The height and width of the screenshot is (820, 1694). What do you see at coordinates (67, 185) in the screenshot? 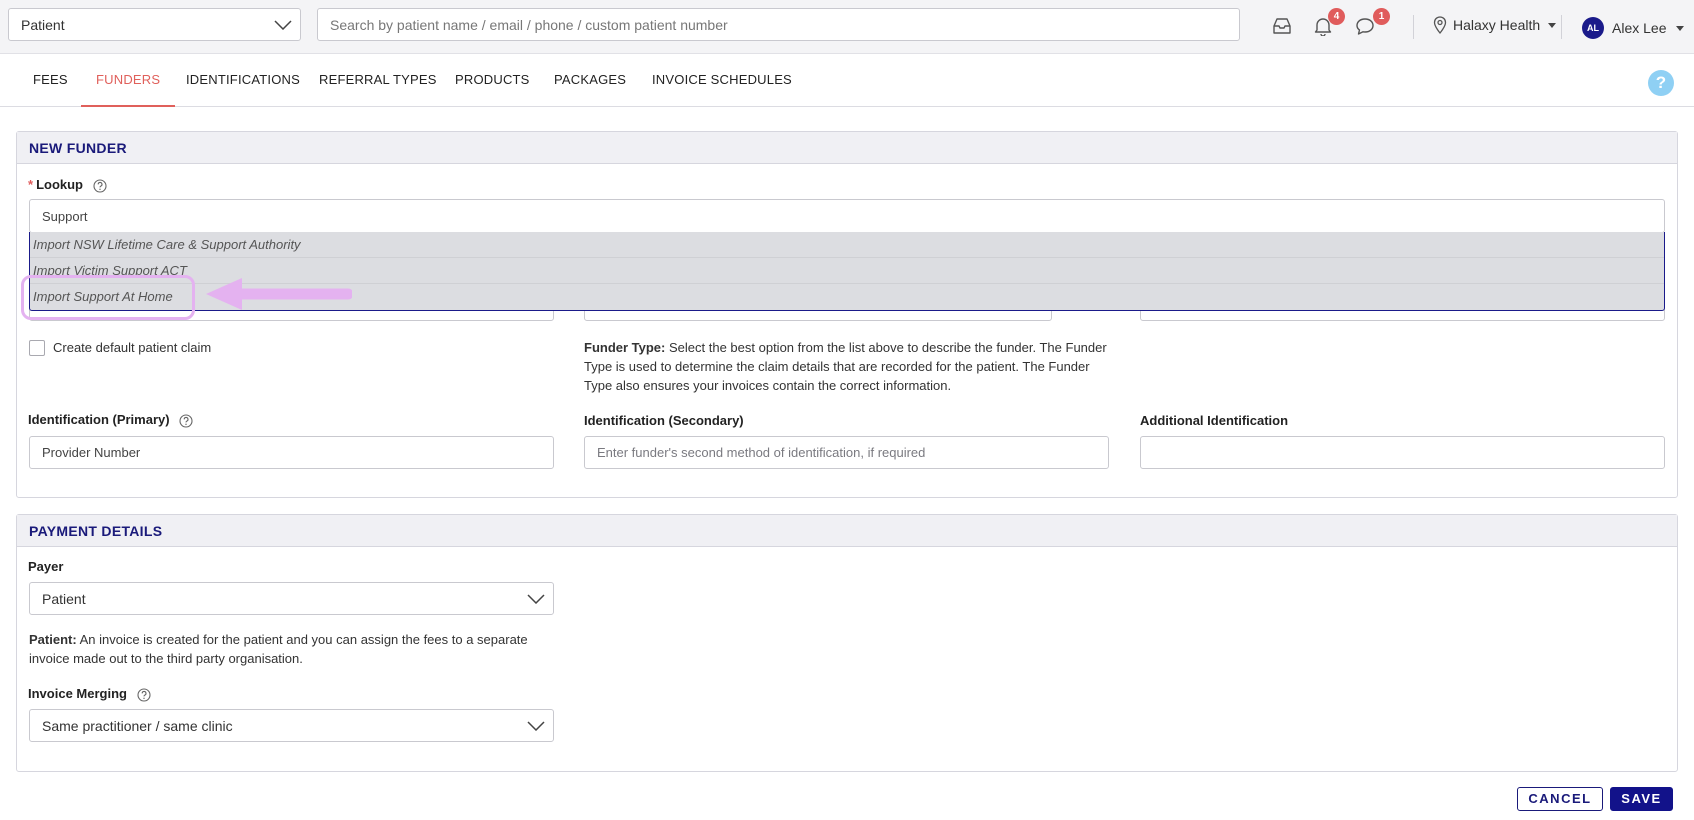
I see `lookup-label: * Lookup` at bounding box center [67, 185].